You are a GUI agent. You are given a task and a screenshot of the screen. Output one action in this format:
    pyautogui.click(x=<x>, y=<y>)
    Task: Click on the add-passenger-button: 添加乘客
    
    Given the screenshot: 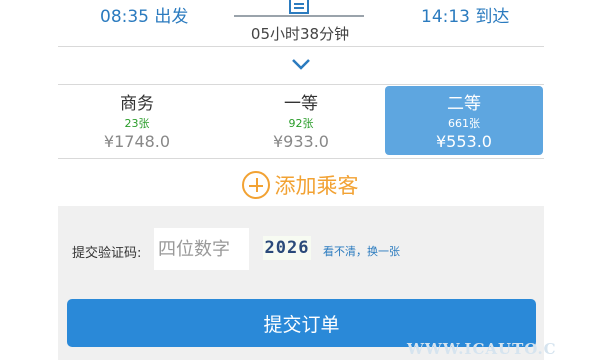 What is the action you would take?
    pyautogui.click(x=300, y=185)
    